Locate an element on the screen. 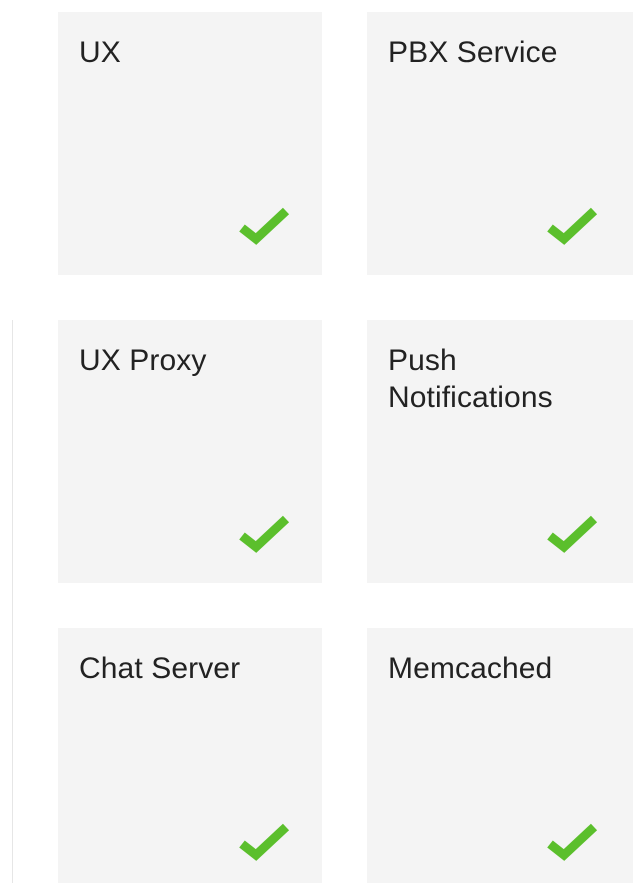 This screenshot has width=633, height=883. service-tile-pbx-service: PBX Service is located at coordinates (500, 143).